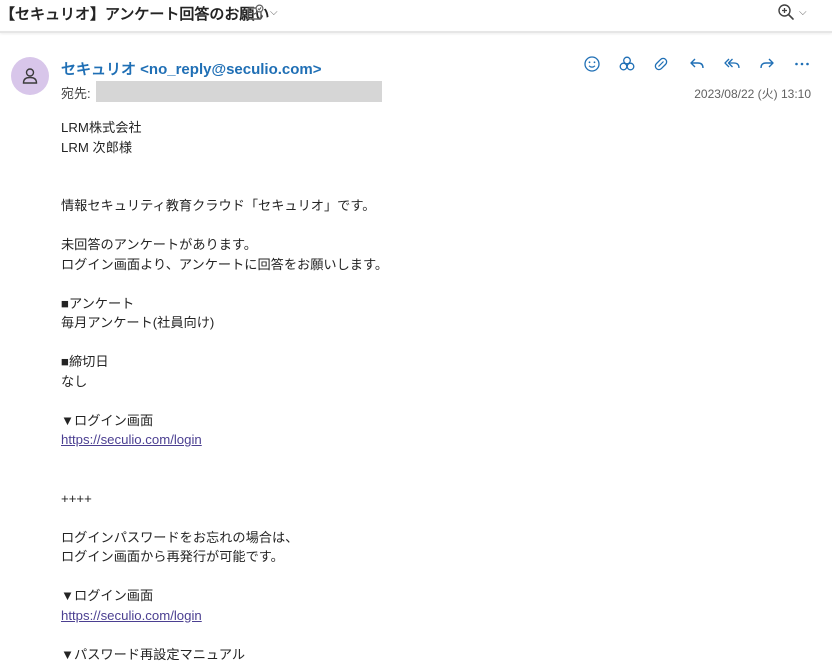  I want to click on survey-heading: ■アンケート, so click(98, 303).